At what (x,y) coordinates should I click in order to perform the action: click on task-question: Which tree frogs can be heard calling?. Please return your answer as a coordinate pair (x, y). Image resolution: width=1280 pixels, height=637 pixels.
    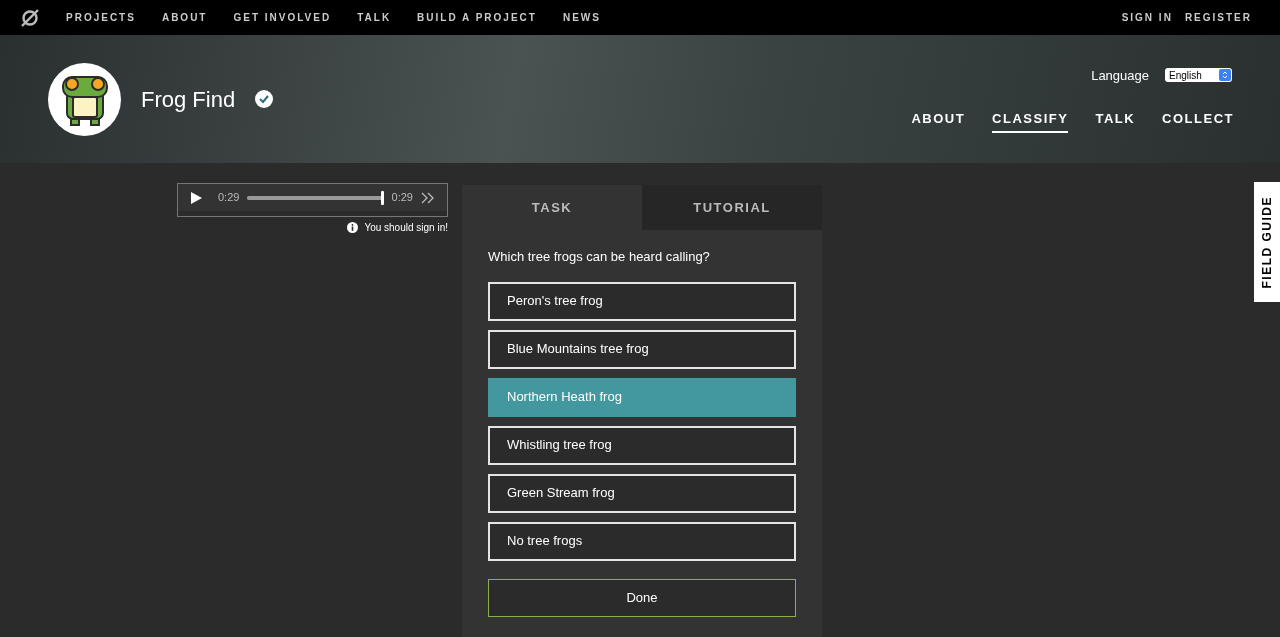
    Looking at the image, I should click on (599, 257).